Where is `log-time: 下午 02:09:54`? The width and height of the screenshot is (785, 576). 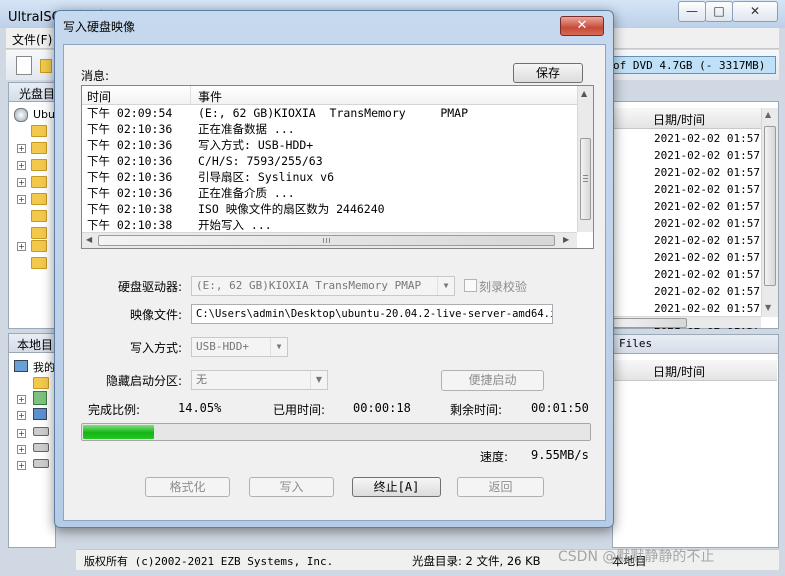 log-time: 下午 02:09:54 is located at coordinates (130, 113).